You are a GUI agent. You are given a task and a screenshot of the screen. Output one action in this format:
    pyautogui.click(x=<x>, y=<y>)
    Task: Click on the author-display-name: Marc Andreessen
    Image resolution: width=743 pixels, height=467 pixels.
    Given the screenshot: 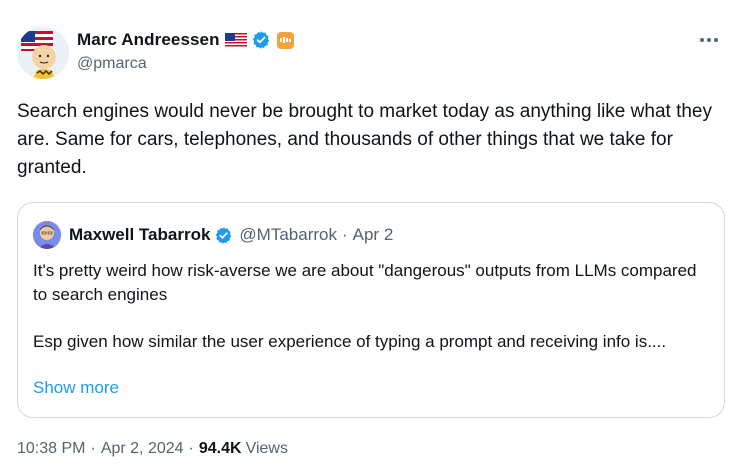 What is the action you would take?
    pyautogui.click(x=148, y=40)
    